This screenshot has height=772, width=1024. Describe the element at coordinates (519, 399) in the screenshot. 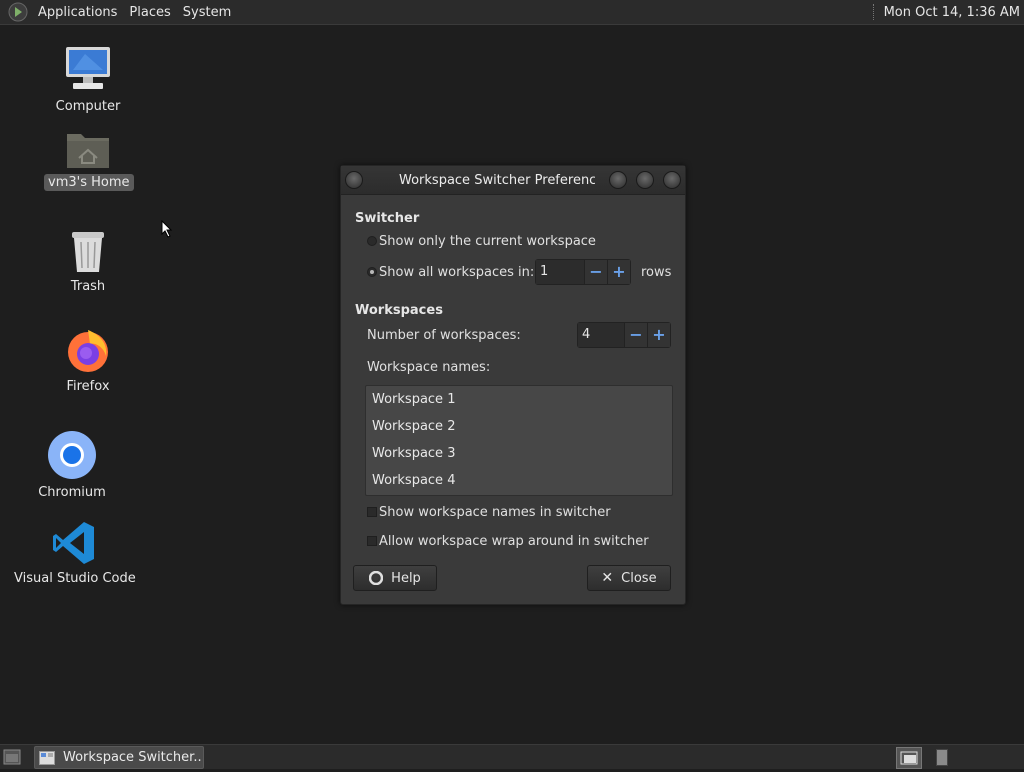

I see `list-item: Workspace 1` at that location.